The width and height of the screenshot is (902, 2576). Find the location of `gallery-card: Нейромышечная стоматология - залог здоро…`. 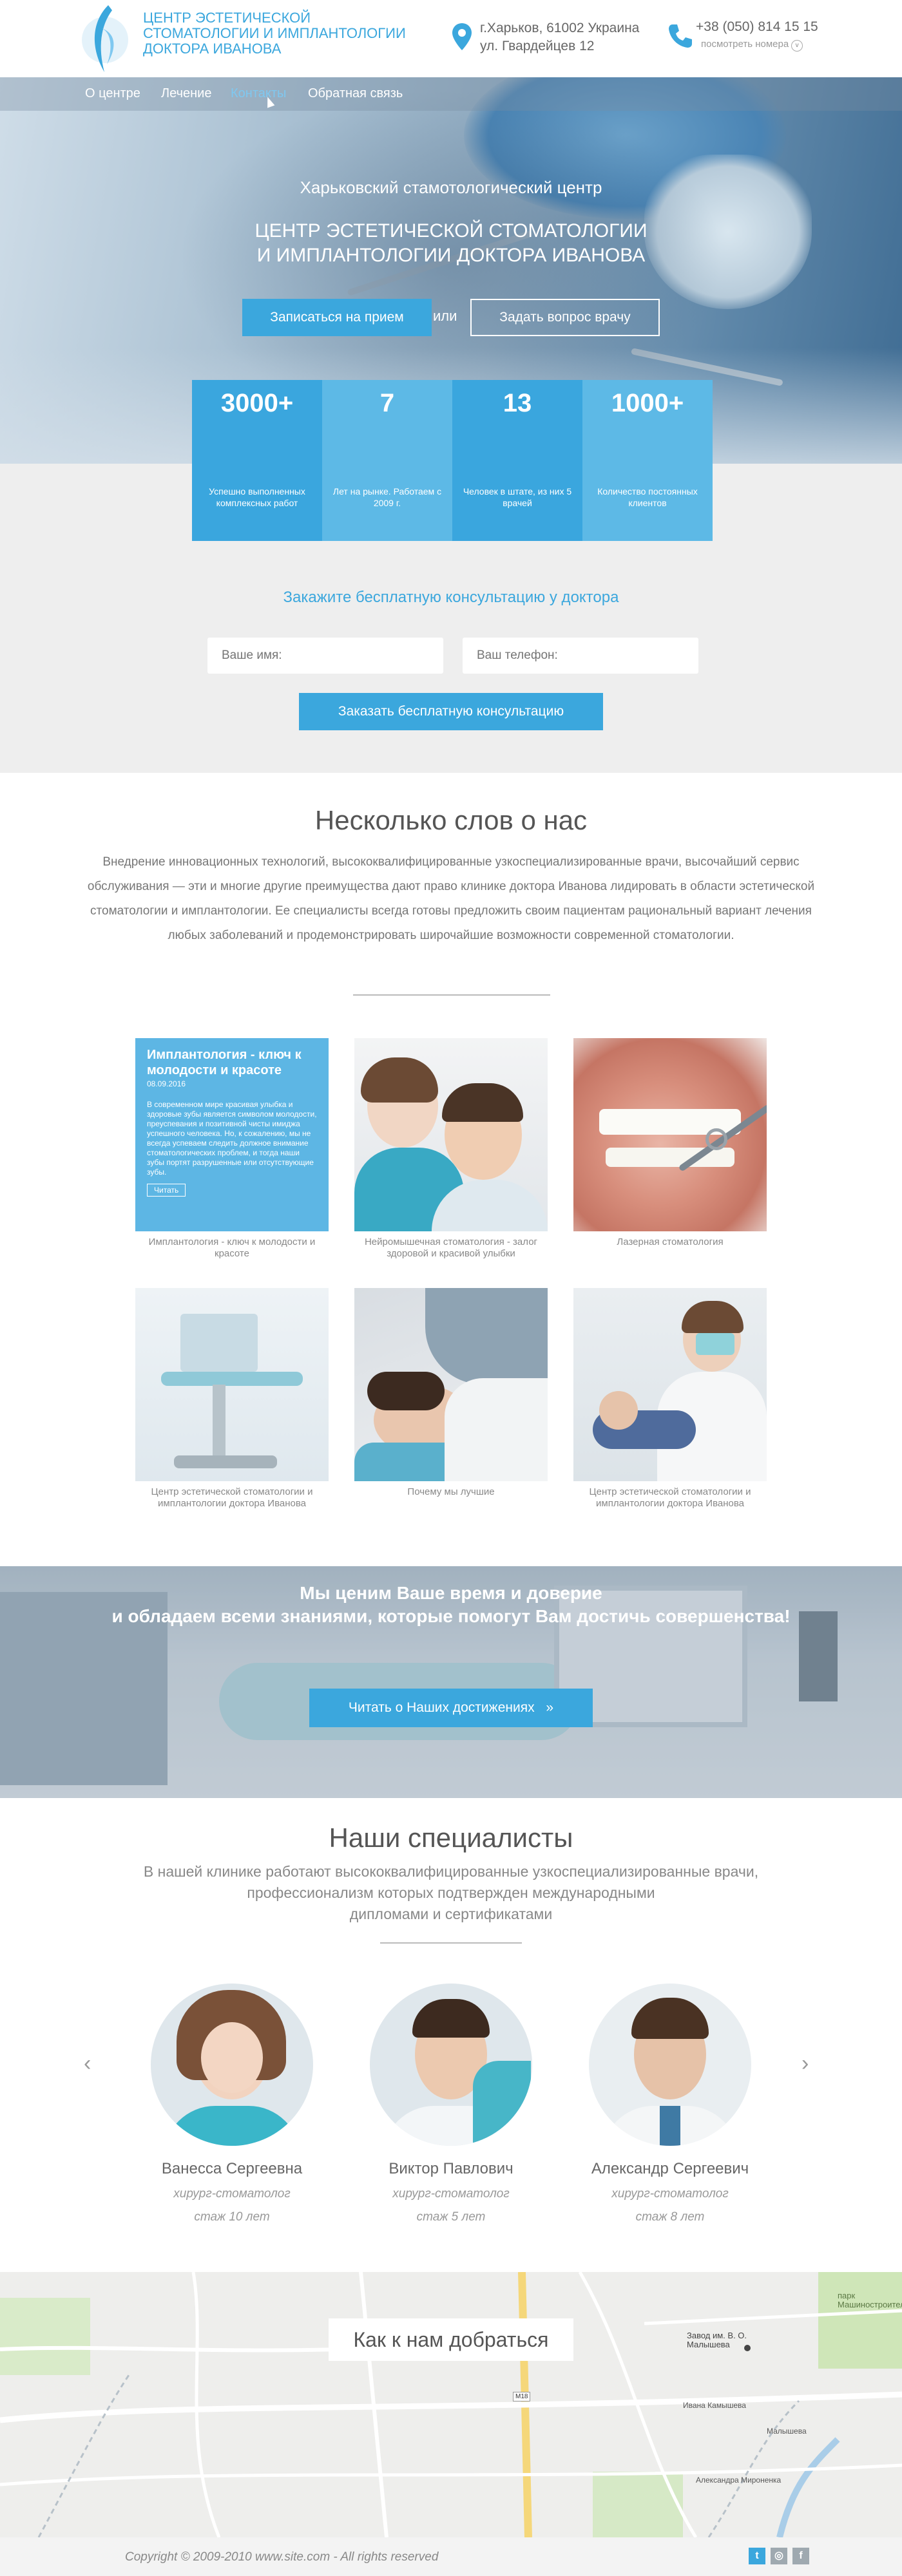

gallery-card: Нейромышечная стоматология - залог здоро… is located at coordinates (451, 1149).